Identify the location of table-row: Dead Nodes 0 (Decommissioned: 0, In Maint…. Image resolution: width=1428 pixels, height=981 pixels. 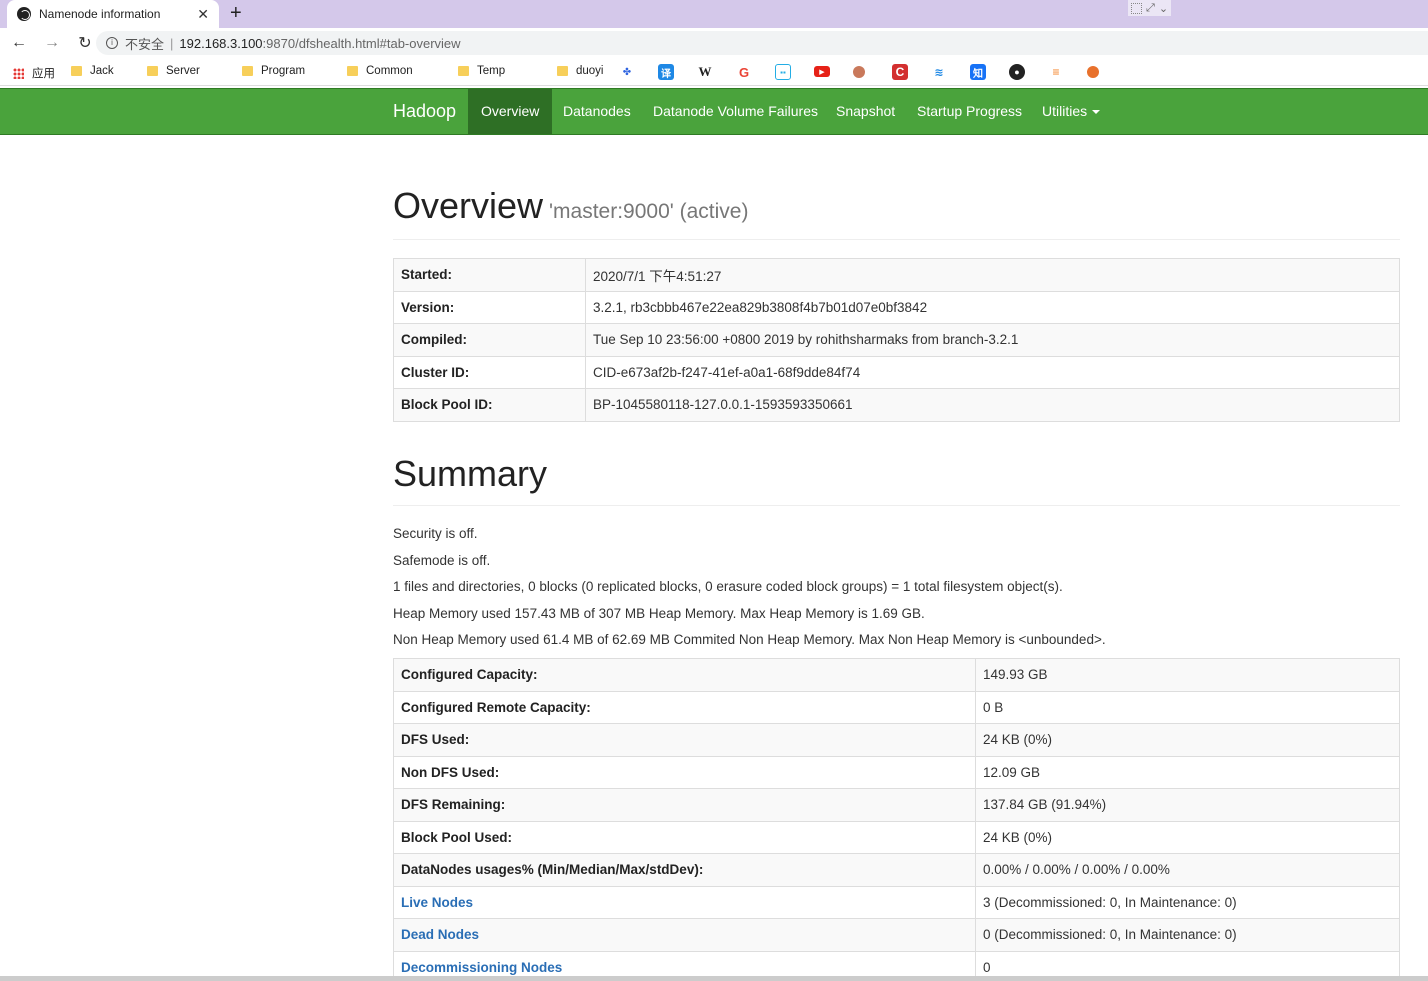
(896, 935).